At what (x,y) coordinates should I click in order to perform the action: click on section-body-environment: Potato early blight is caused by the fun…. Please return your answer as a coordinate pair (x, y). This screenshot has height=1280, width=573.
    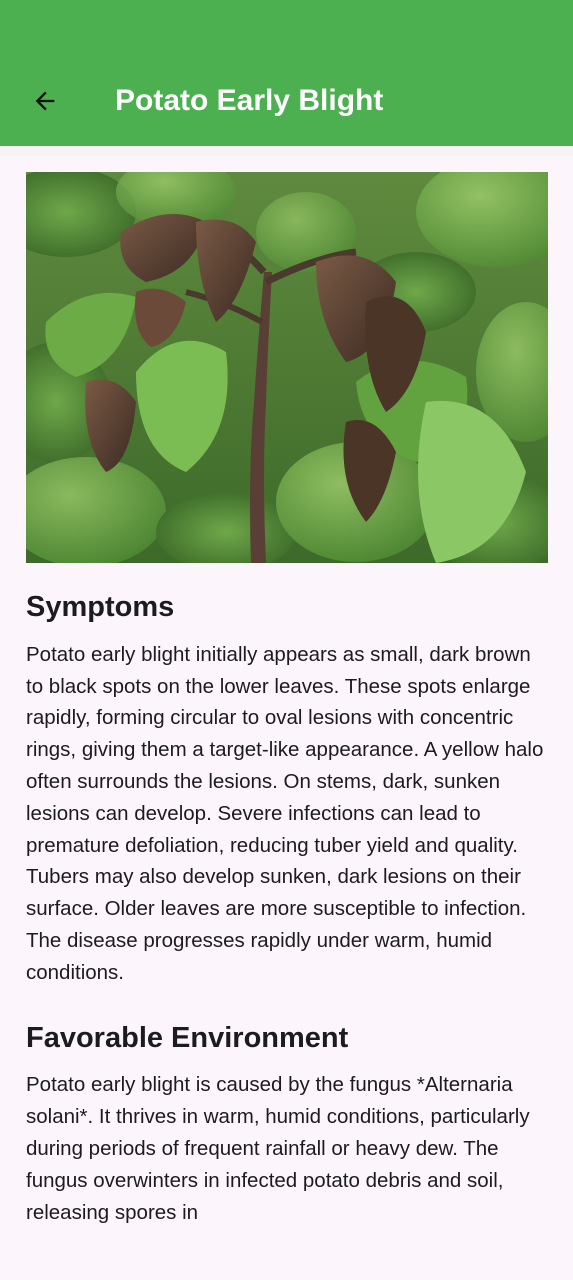
    Looking at the image, I should click on (278, 1148).